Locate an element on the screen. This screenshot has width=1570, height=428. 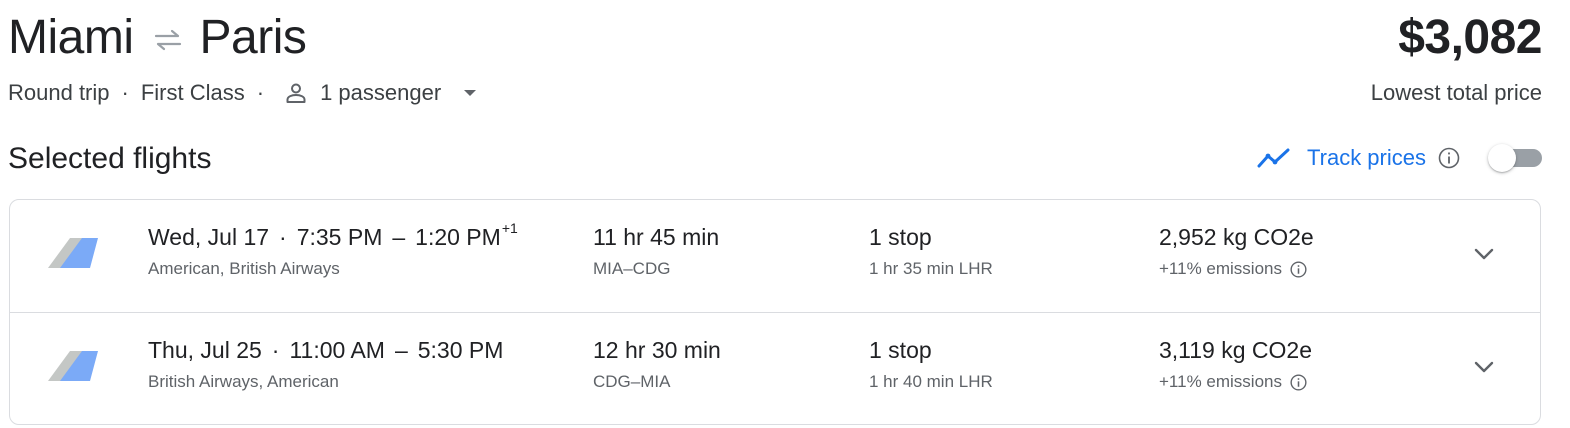
airline-names: American, British Airways is located at coordinates (244, 268).